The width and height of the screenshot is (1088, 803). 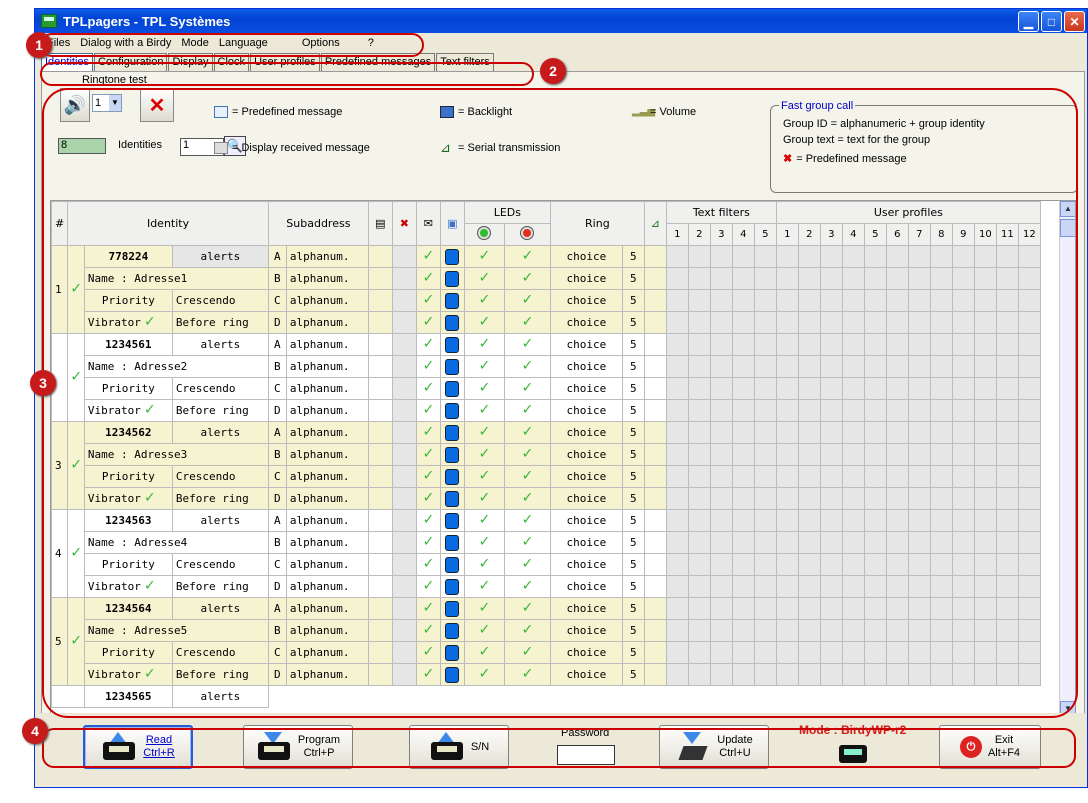 I want to click on maximize-button: □, so click(x=1051, y=21).